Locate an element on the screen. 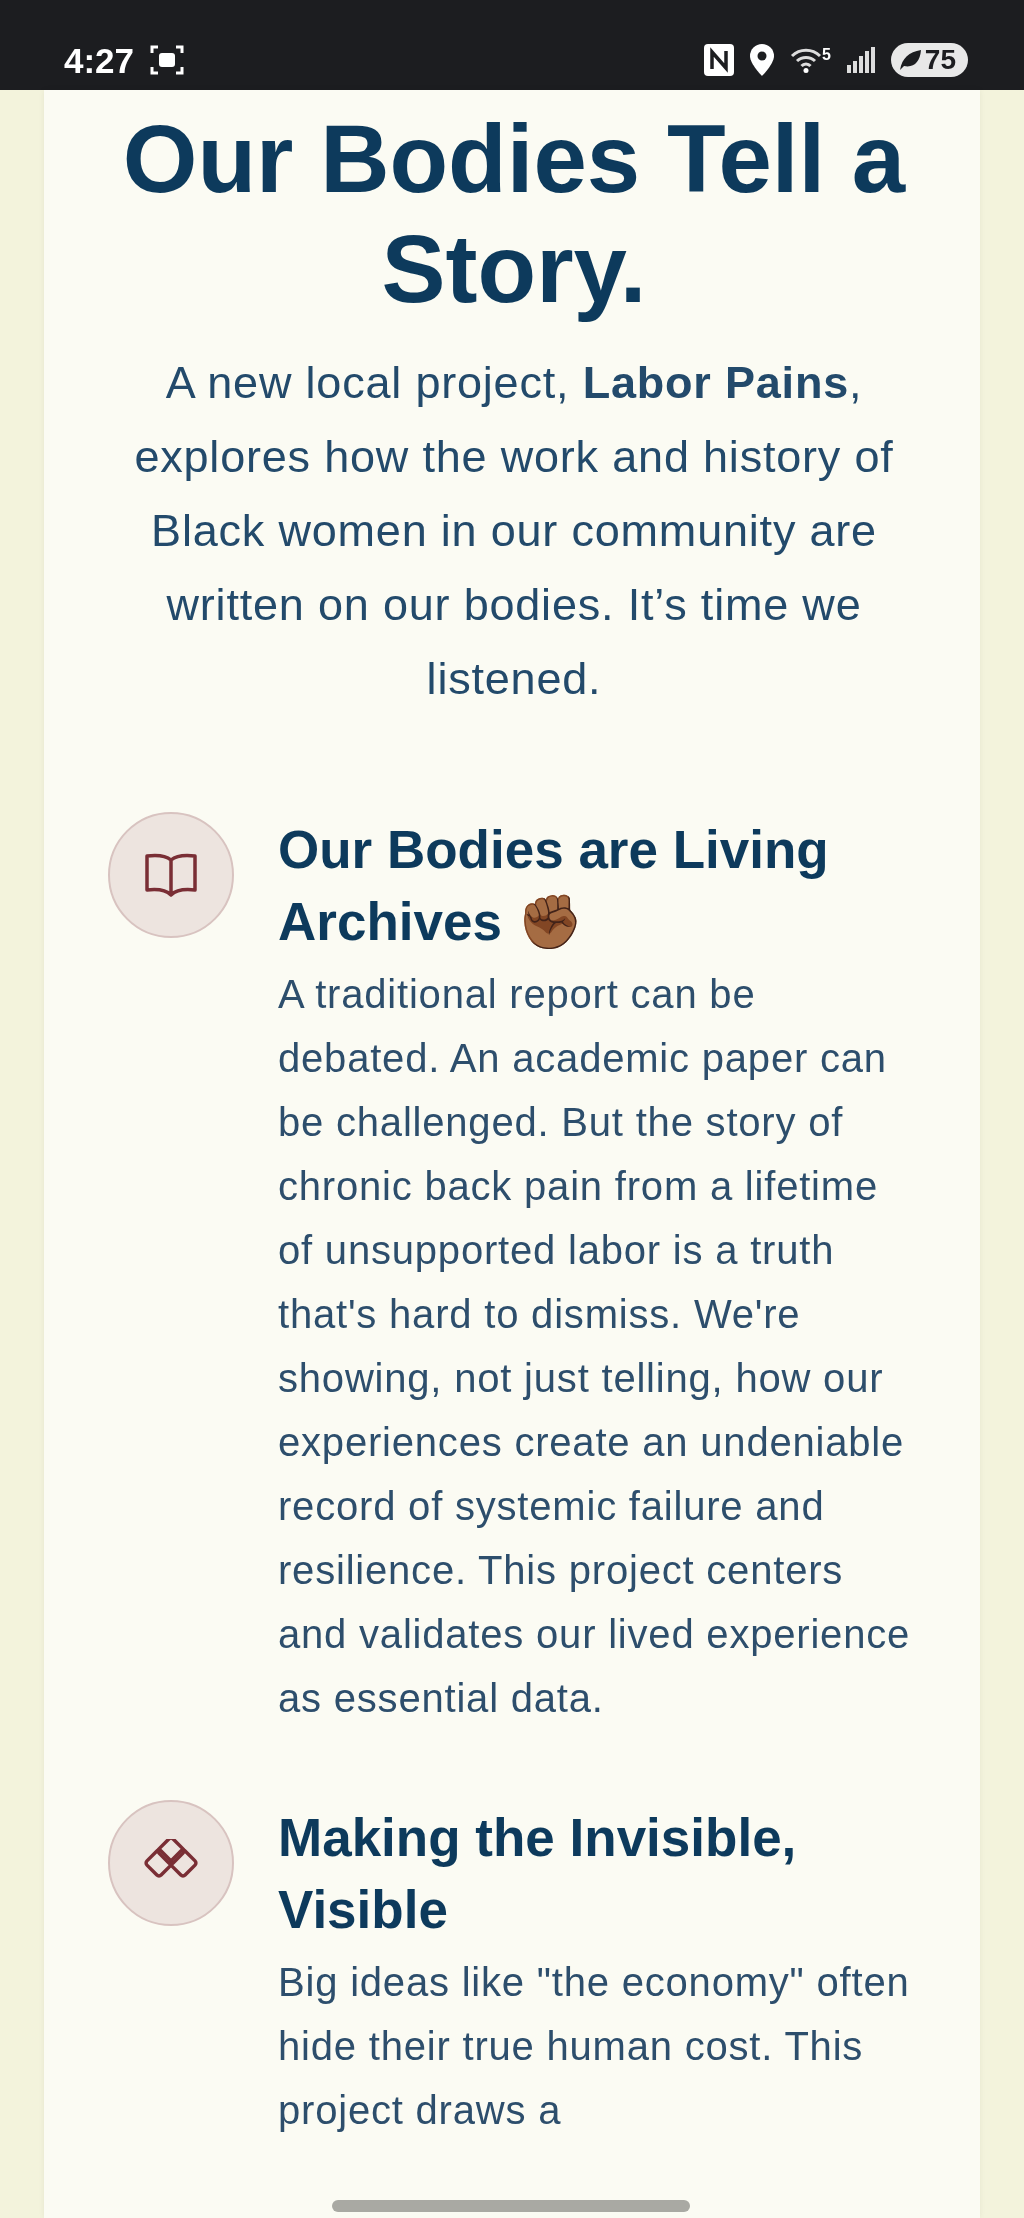 This screenshot has width=1024, height=2218. screenshot-icon is located at coordinates (167, 60).